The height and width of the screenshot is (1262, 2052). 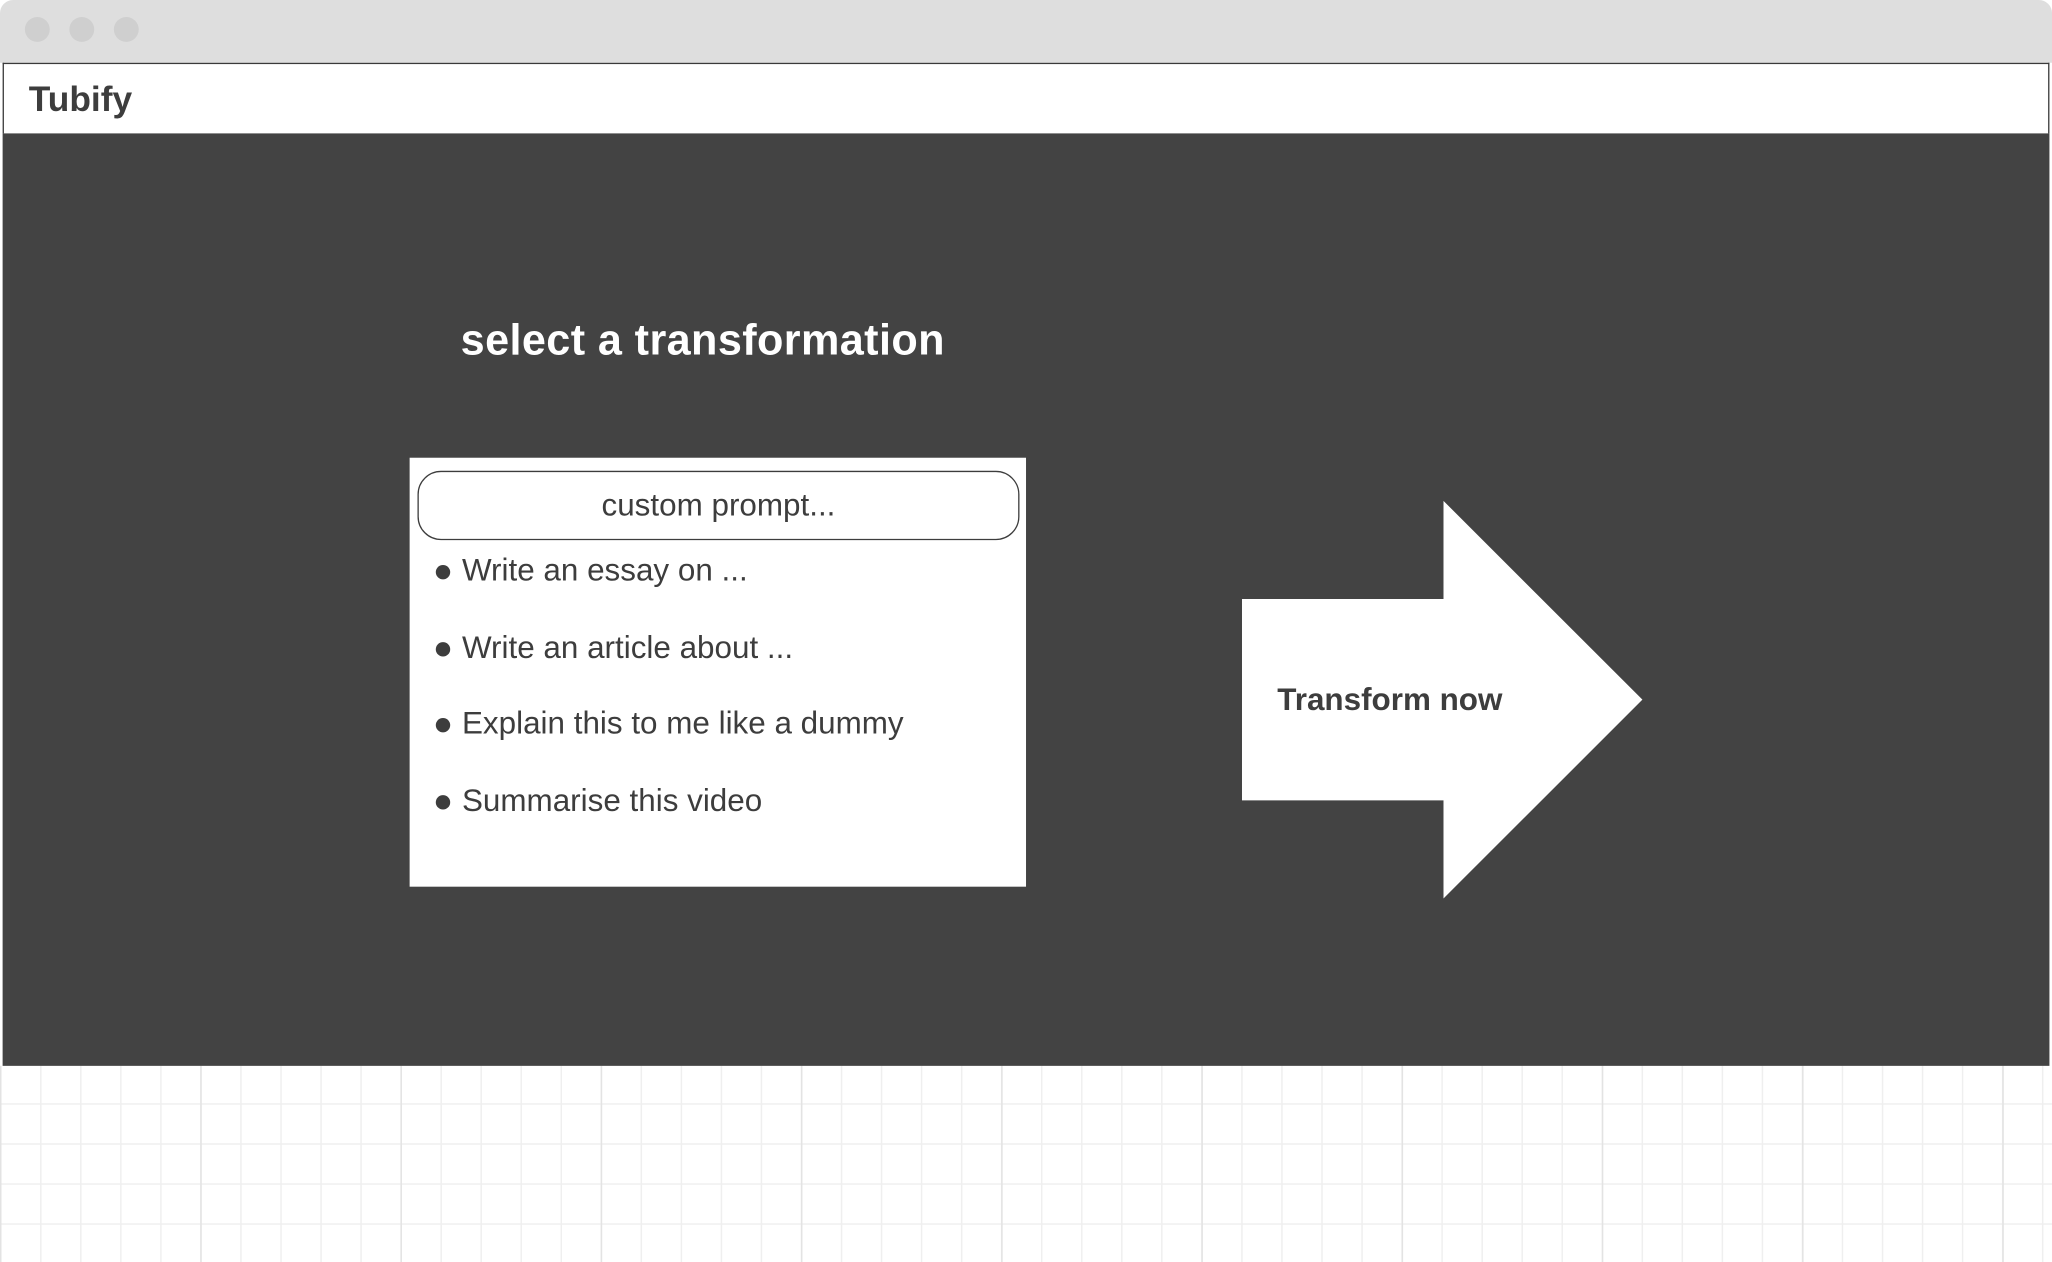 I want to click on option-explain: Explain this to me like a dummy, so click(x=718, y=725).